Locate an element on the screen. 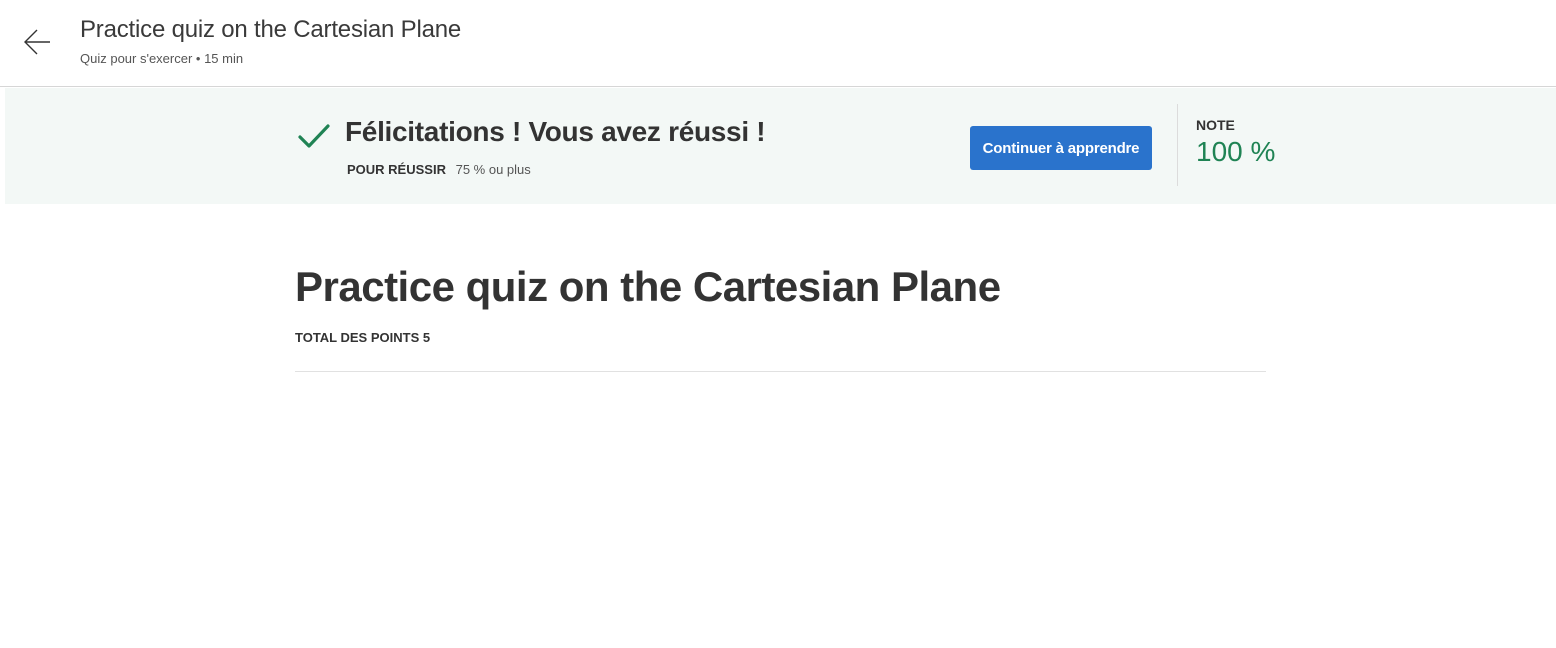 Image resolution: width=1556 pixels, height=648 pixels. pass-requirement: POUR RÉUSSIR 75 % ou plus is located at coordinates (439, 169).